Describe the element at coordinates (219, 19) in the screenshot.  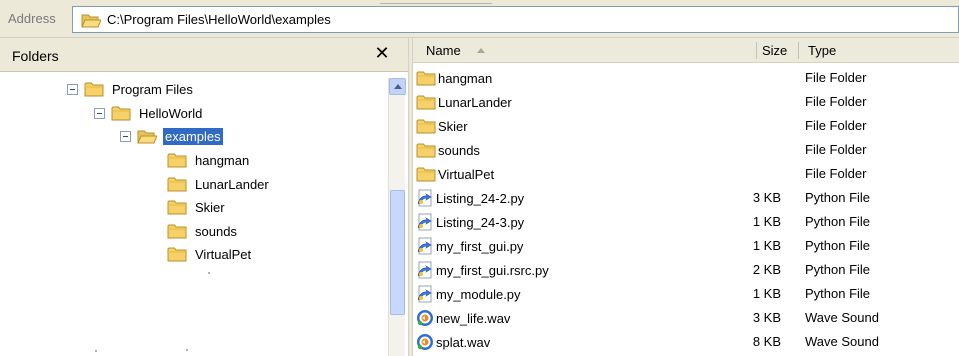
I see `address-path: C:\Program Files\HelloWorld\examples` at that location.